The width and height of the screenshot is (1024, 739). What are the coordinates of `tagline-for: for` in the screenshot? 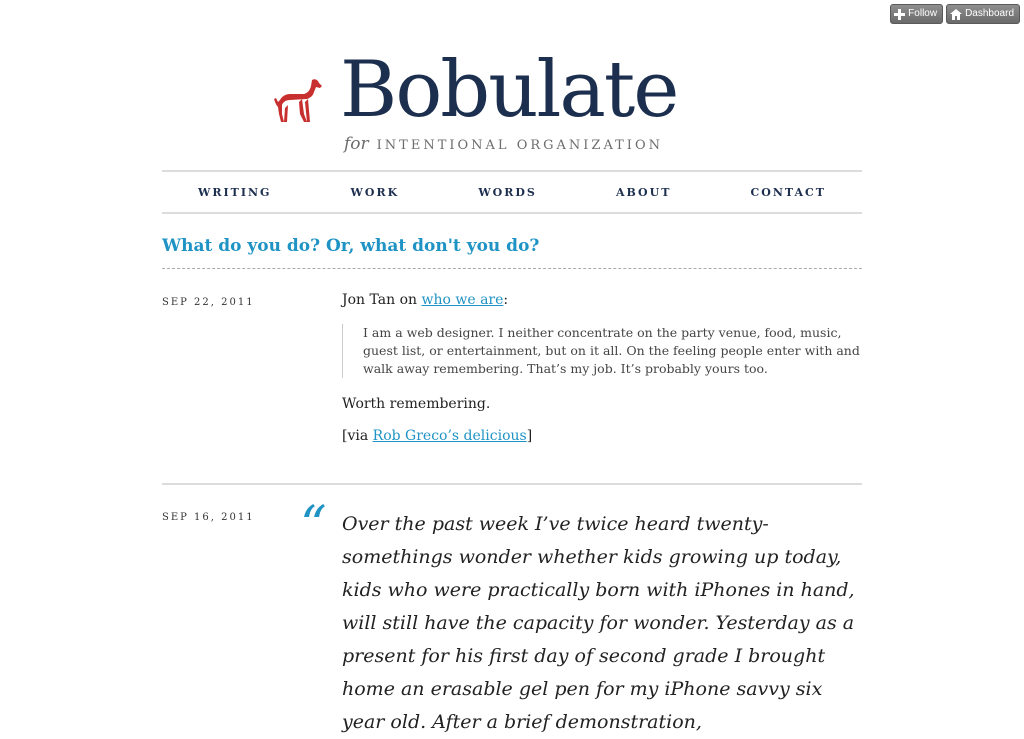 It's located at (356, 144).